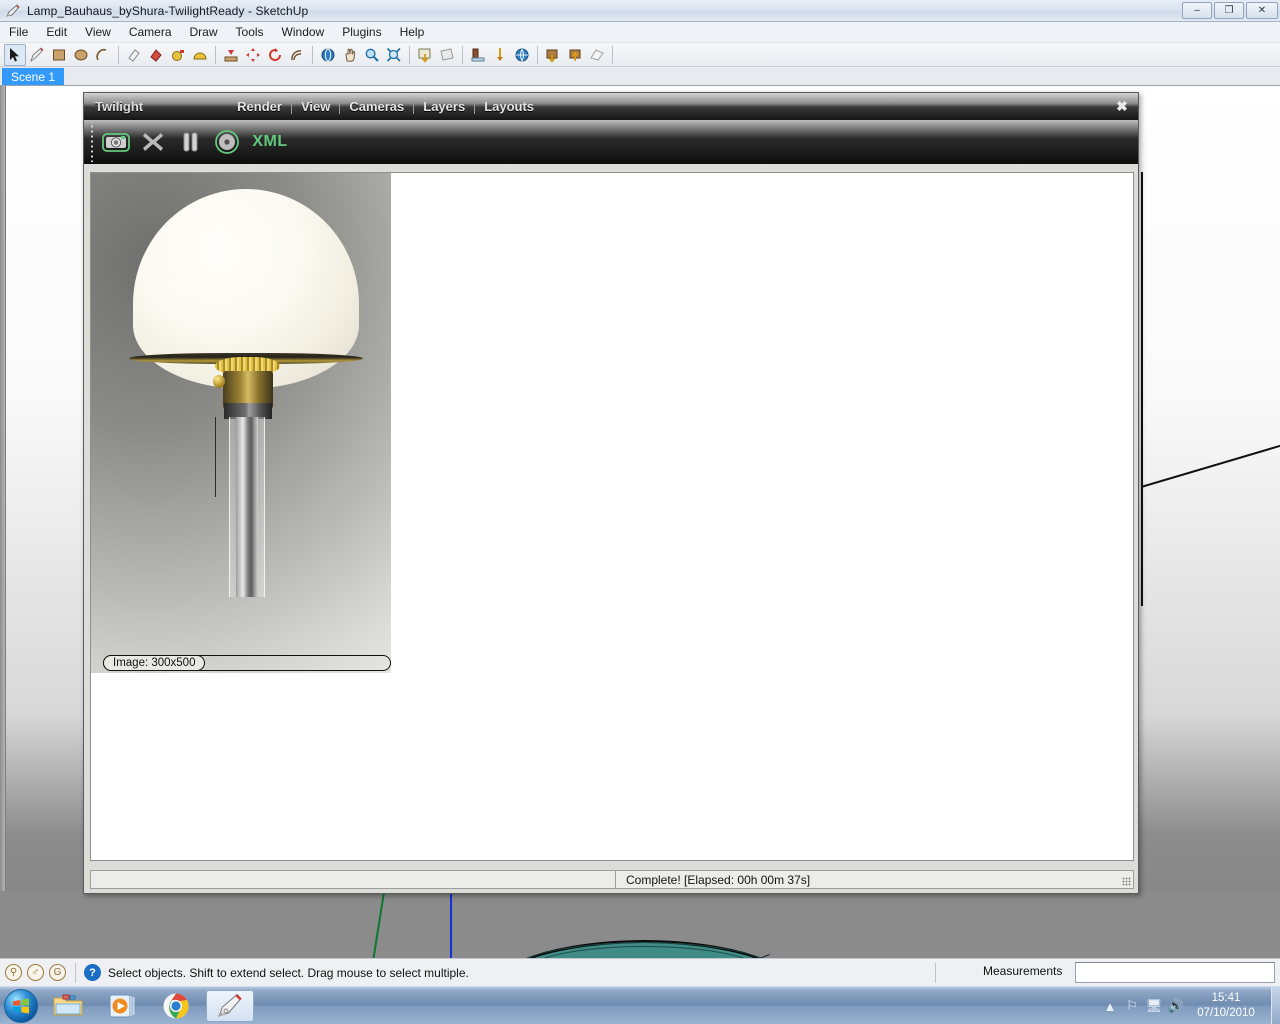 Image resolution: width=1280 pixels, height=1024 pixels. I want to click on export-xml-button: XML, so click(270, 142).